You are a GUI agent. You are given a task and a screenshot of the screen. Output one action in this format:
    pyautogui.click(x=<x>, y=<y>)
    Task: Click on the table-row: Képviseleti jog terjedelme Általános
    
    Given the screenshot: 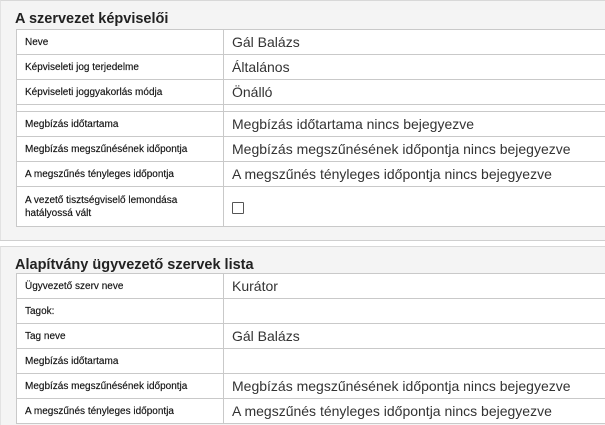 What is the action you would take?
    pyautogui.click(x=311, y=67)
    